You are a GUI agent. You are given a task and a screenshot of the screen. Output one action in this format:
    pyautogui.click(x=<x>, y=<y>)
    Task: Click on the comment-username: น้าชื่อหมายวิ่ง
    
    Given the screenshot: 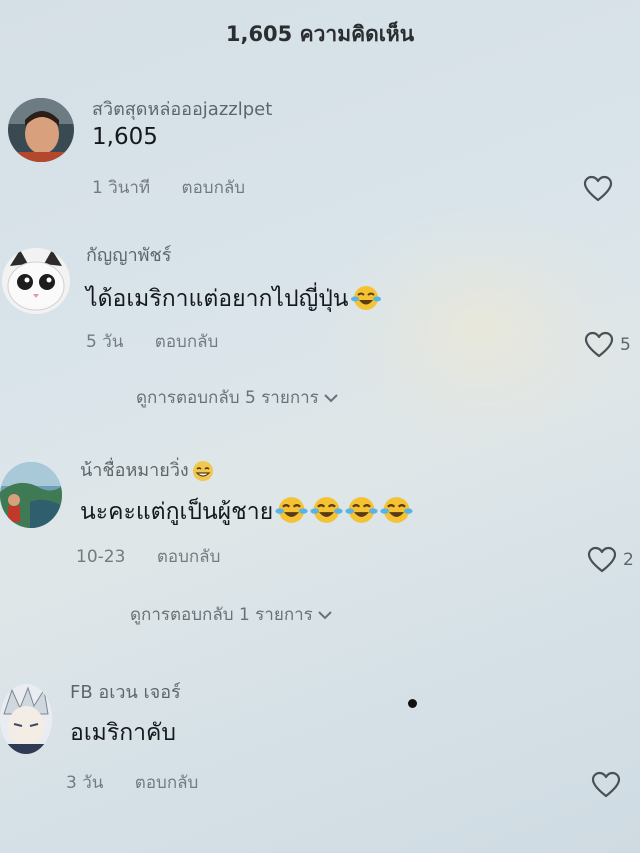 What is the action you would take?
    pyautogui.click(x=147, y=471)
    